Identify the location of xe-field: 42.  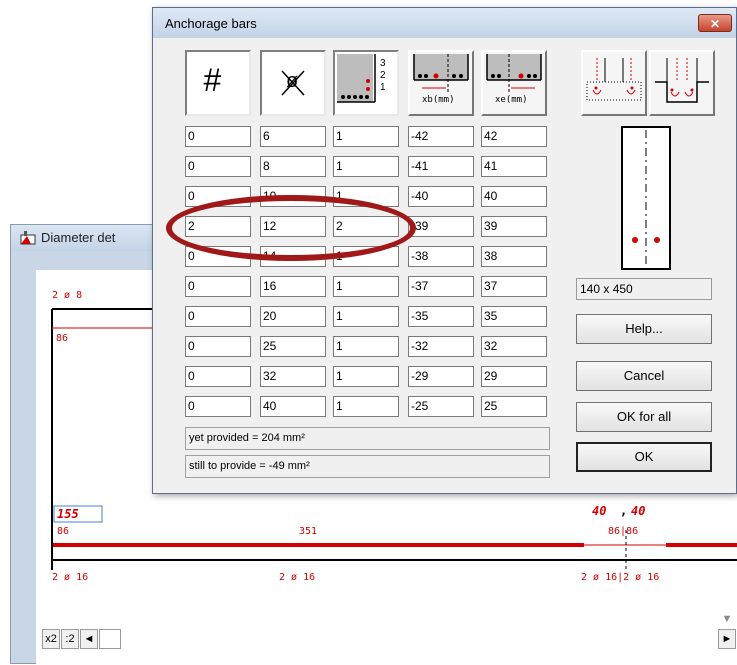
(514, 136).